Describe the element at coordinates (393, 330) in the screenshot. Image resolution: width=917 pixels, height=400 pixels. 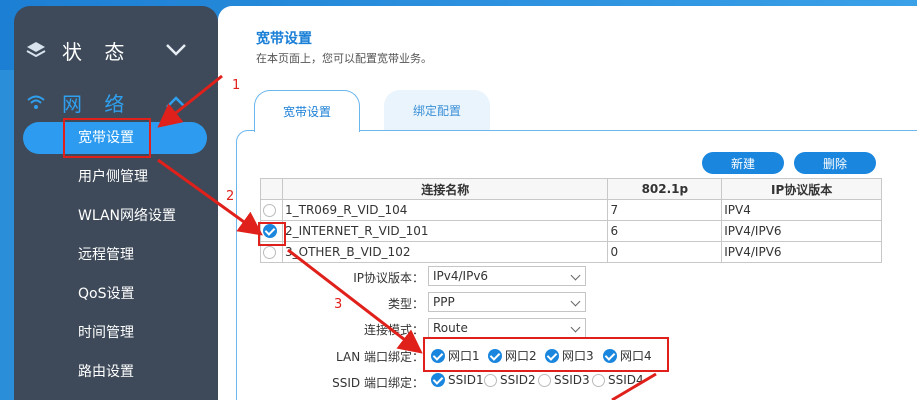
I see `connection-mode-label: 连接模式：` at that location.